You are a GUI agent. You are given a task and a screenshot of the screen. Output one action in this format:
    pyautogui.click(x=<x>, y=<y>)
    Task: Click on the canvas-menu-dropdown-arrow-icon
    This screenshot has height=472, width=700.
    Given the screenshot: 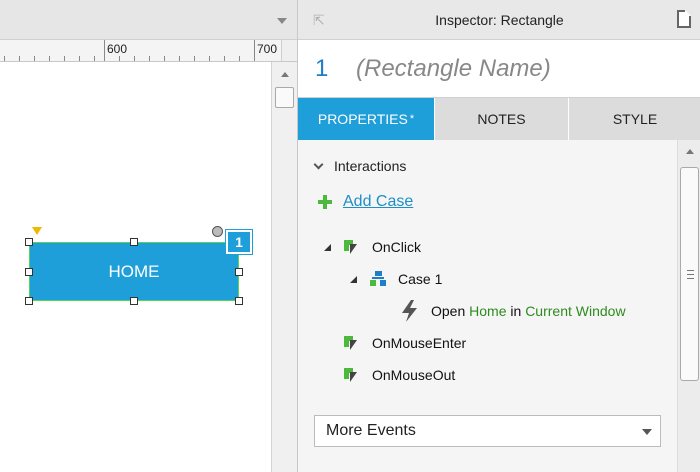 What is the action you would take?
    pyautogui.click(x=282, y=21)
    